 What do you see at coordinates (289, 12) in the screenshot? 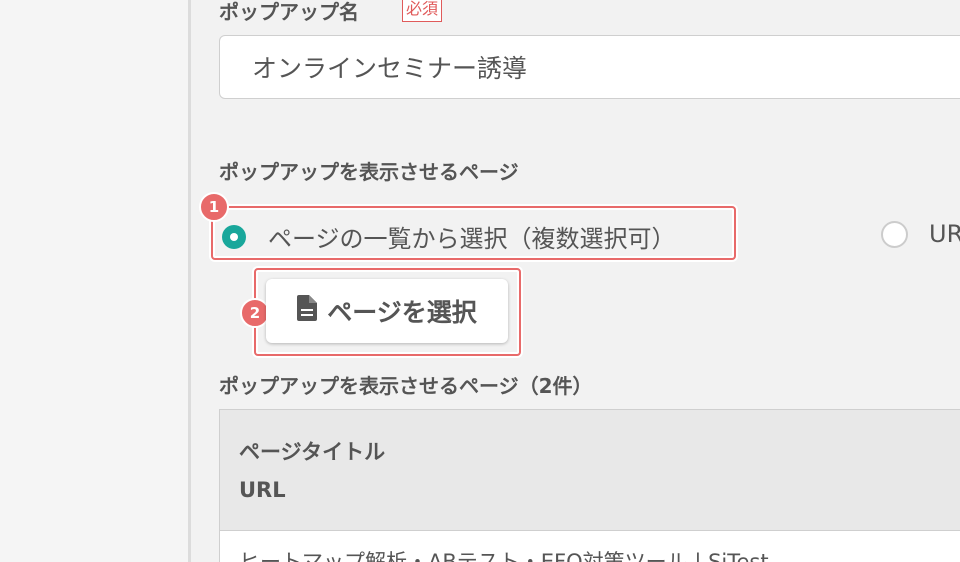
I see `popup-name-label: ポップアップ名` at bounding box center [289, 12].